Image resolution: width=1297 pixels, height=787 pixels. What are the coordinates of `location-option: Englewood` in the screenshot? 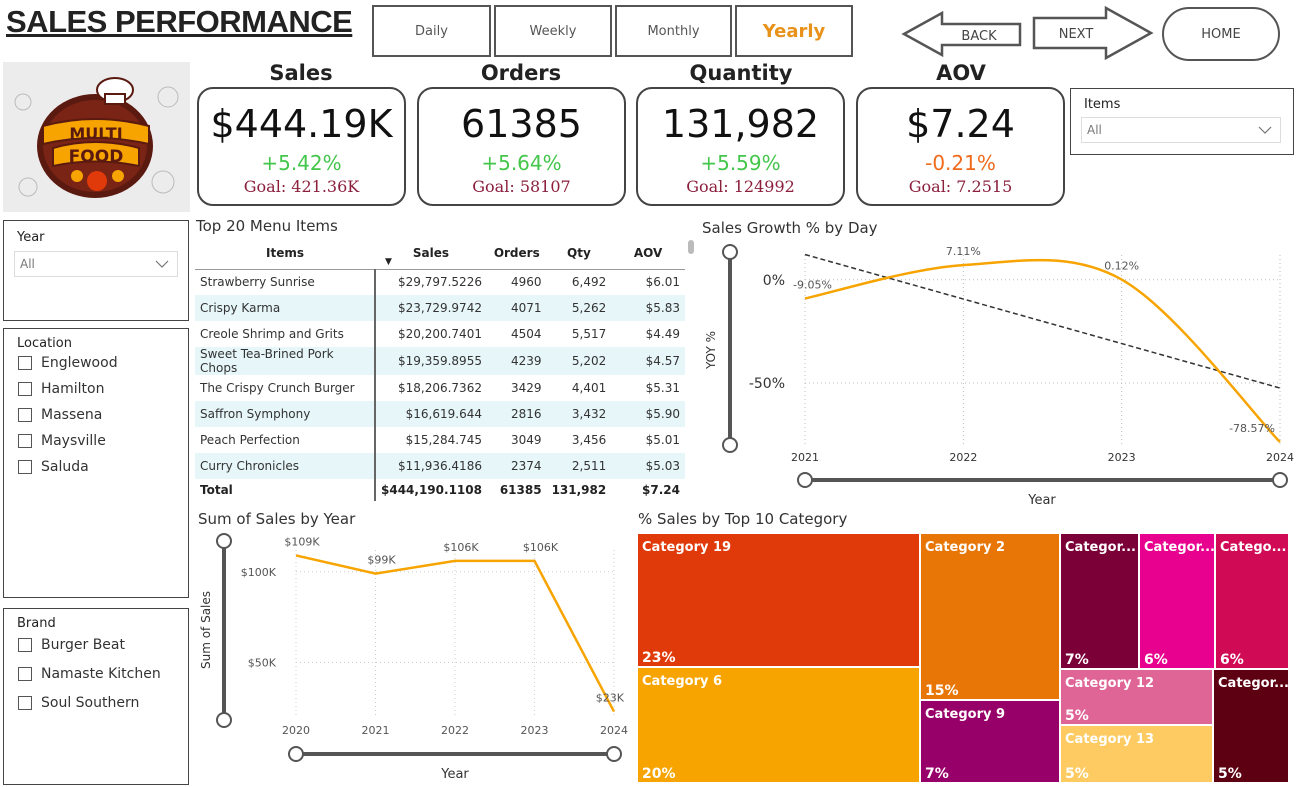 It's located at (96, 363).